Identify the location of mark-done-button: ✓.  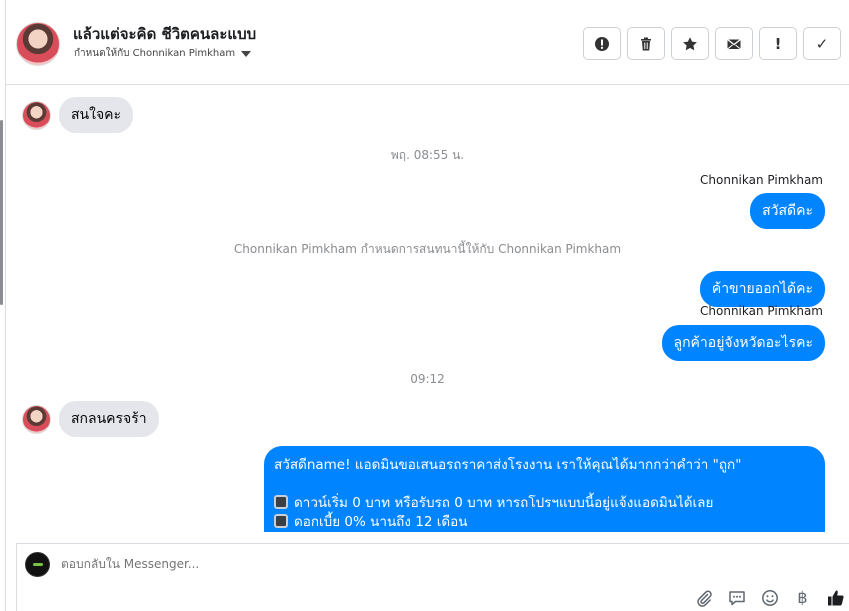
(822, 43).